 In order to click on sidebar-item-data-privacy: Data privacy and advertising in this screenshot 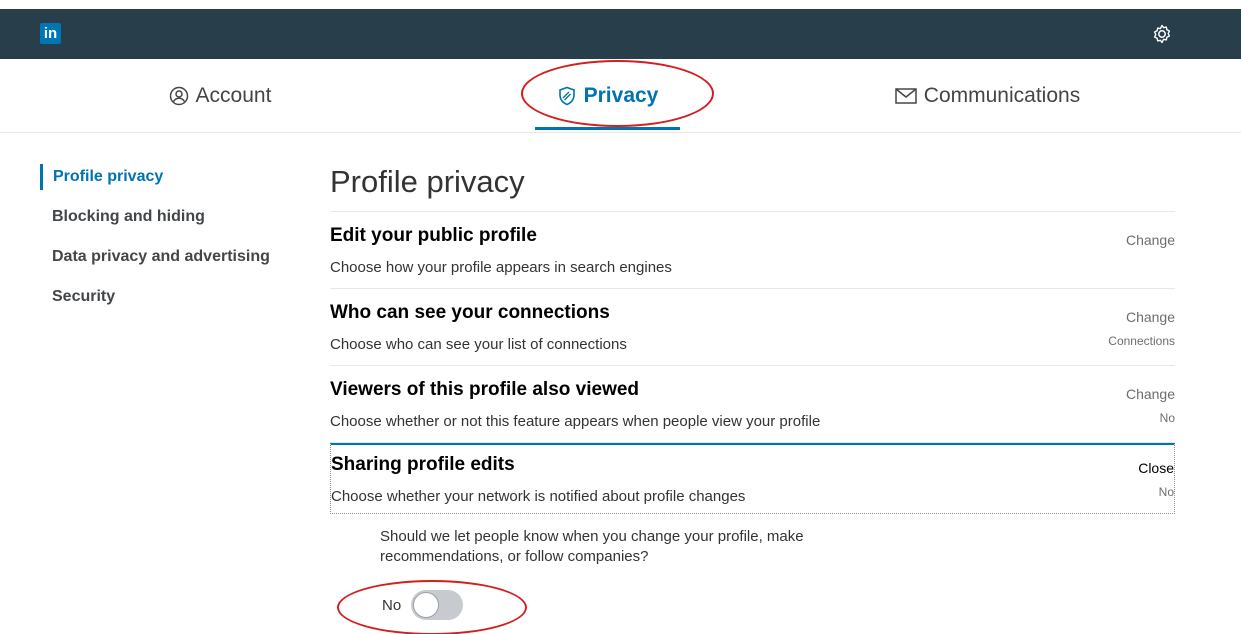, I will do `click(160, 264)`.